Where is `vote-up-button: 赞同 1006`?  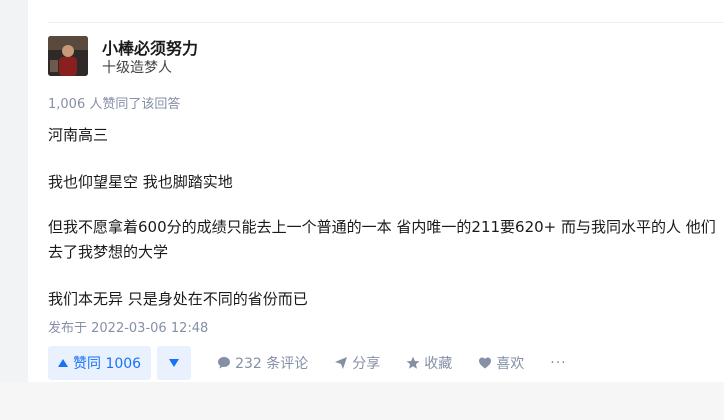 vote-up-button: 赞同 1006 is located at coordinates (100, 363).